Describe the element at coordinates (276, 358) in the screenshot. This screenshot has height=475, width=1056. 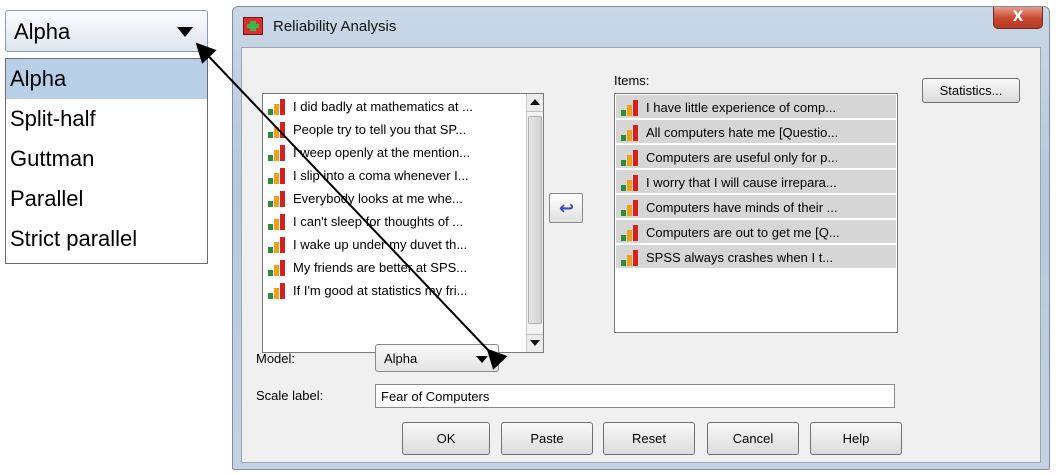
I see `model-label: Model:` at that location.